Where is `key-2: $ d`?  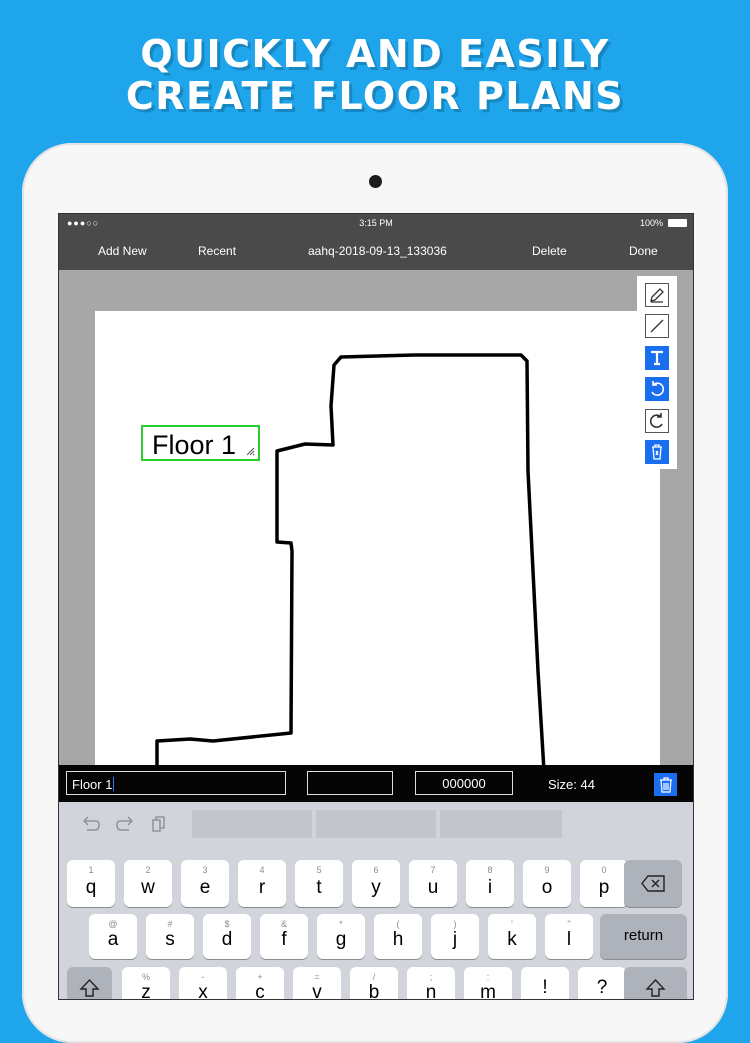
key-2: $ d is located at coordinates (227, 936).